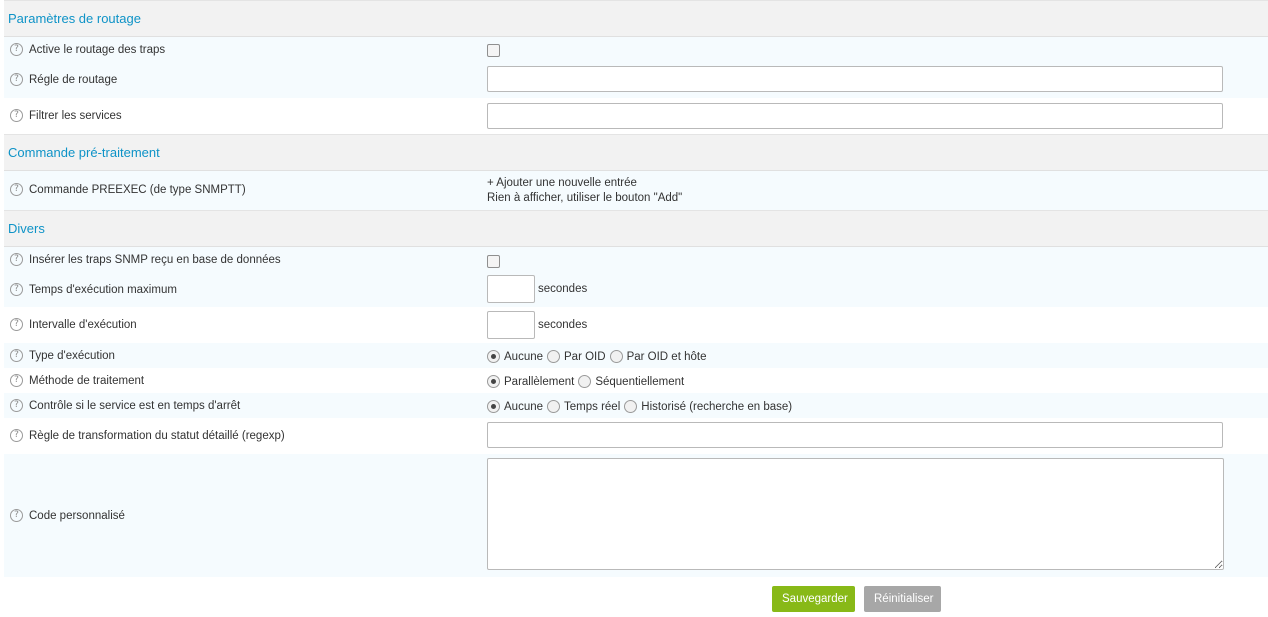 The width and height of the screenshot is (1268, 617). I want to click on label-filter-services: Filtrer les services, so click(75, 115).